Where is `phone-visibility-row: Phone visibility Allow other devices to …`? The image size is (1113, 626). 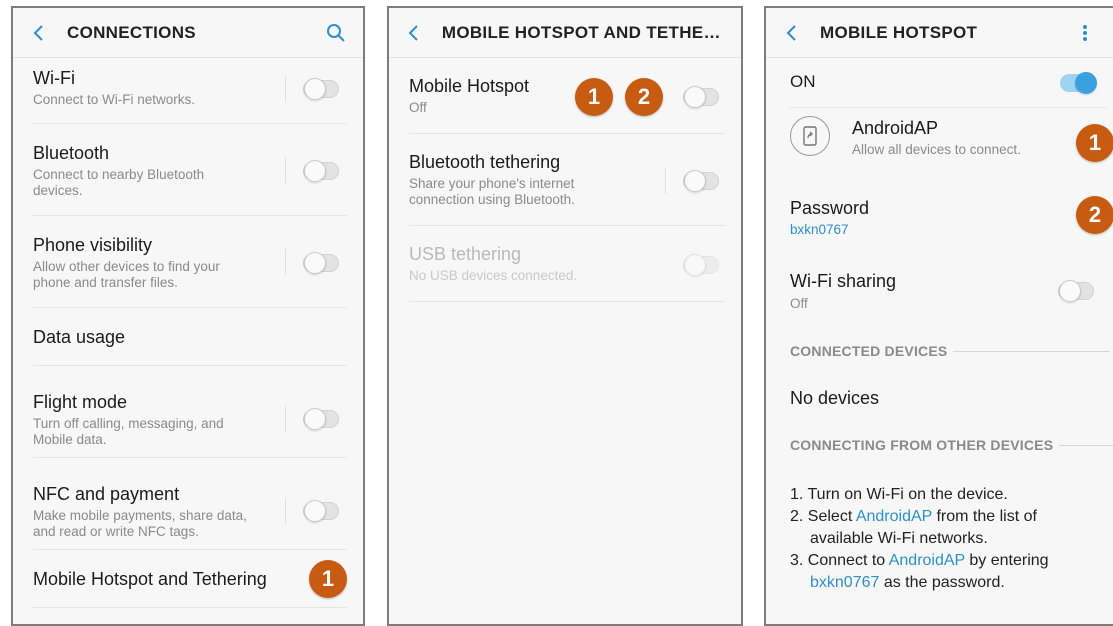
phone-visibility-row: Phone visibility Allow other devices to … is located at coordinates (190, 262).